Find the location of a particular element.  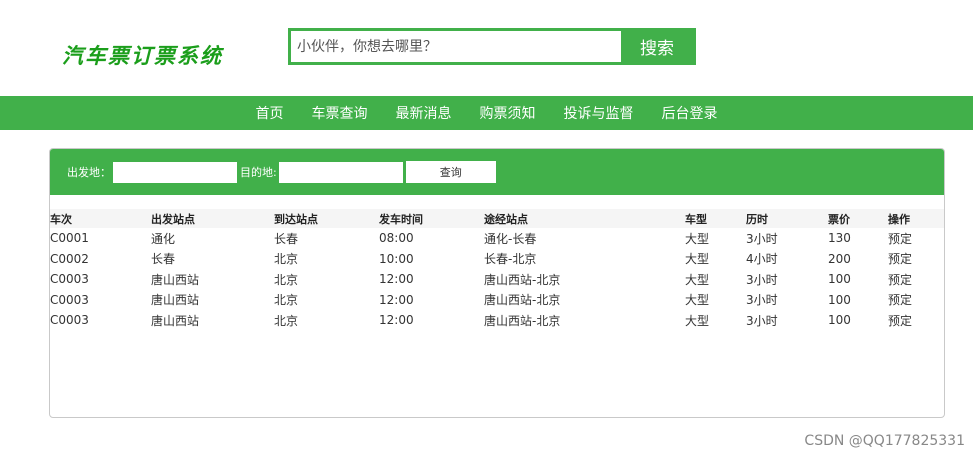

col-via: 途经站点 is located at coordinates (506, 219).